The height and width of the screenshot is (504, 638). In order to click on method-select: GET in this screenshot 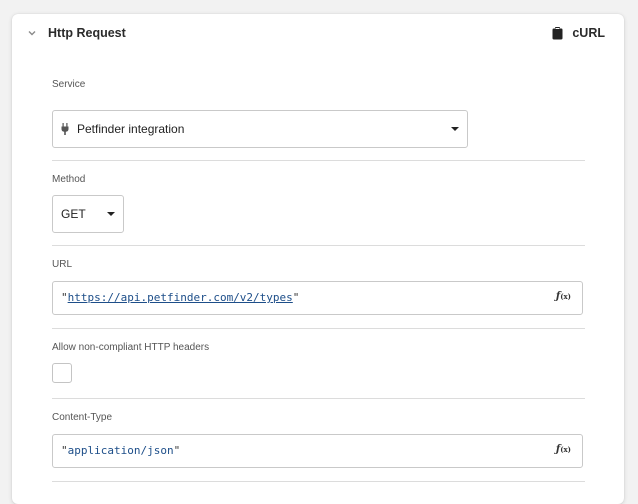, I will do `click(88, 214)`.